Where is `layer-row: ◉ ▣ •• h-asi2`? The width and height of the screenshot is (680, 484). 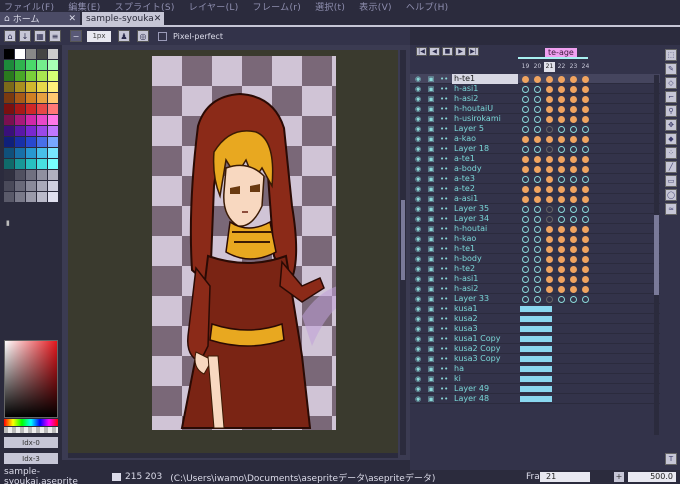 layer-row: ◉ ▣ •• h-asi2 is located at coordinates (535, 289).